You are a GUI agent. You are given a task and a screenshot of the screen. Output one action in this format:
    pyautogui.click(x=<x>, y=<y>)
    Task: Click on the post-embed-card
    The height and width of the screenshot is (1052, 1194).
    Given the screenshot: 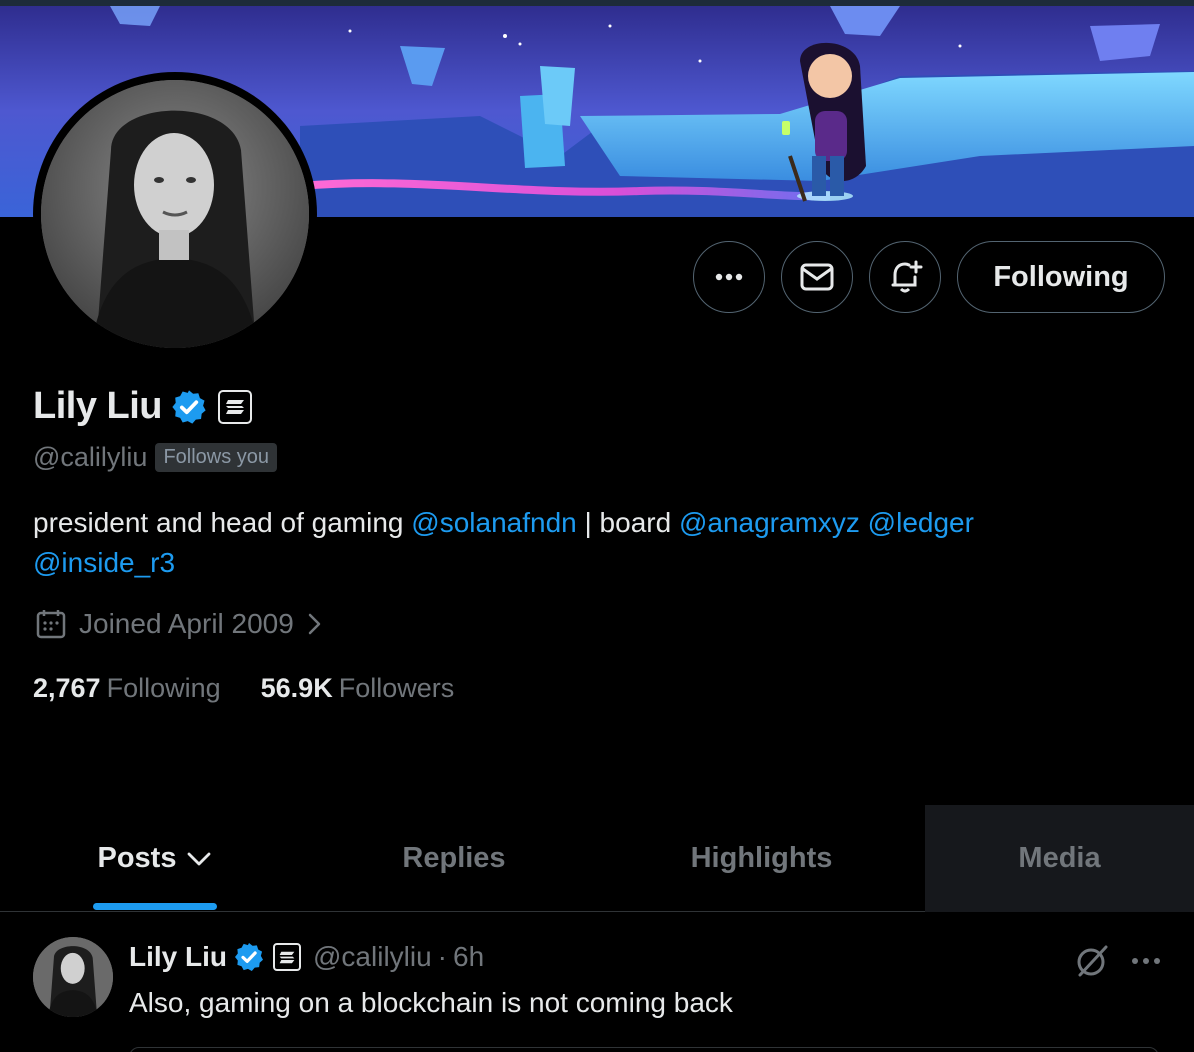 What is the action you would take?
    pyautogui.click(x=644, y=1049)
    